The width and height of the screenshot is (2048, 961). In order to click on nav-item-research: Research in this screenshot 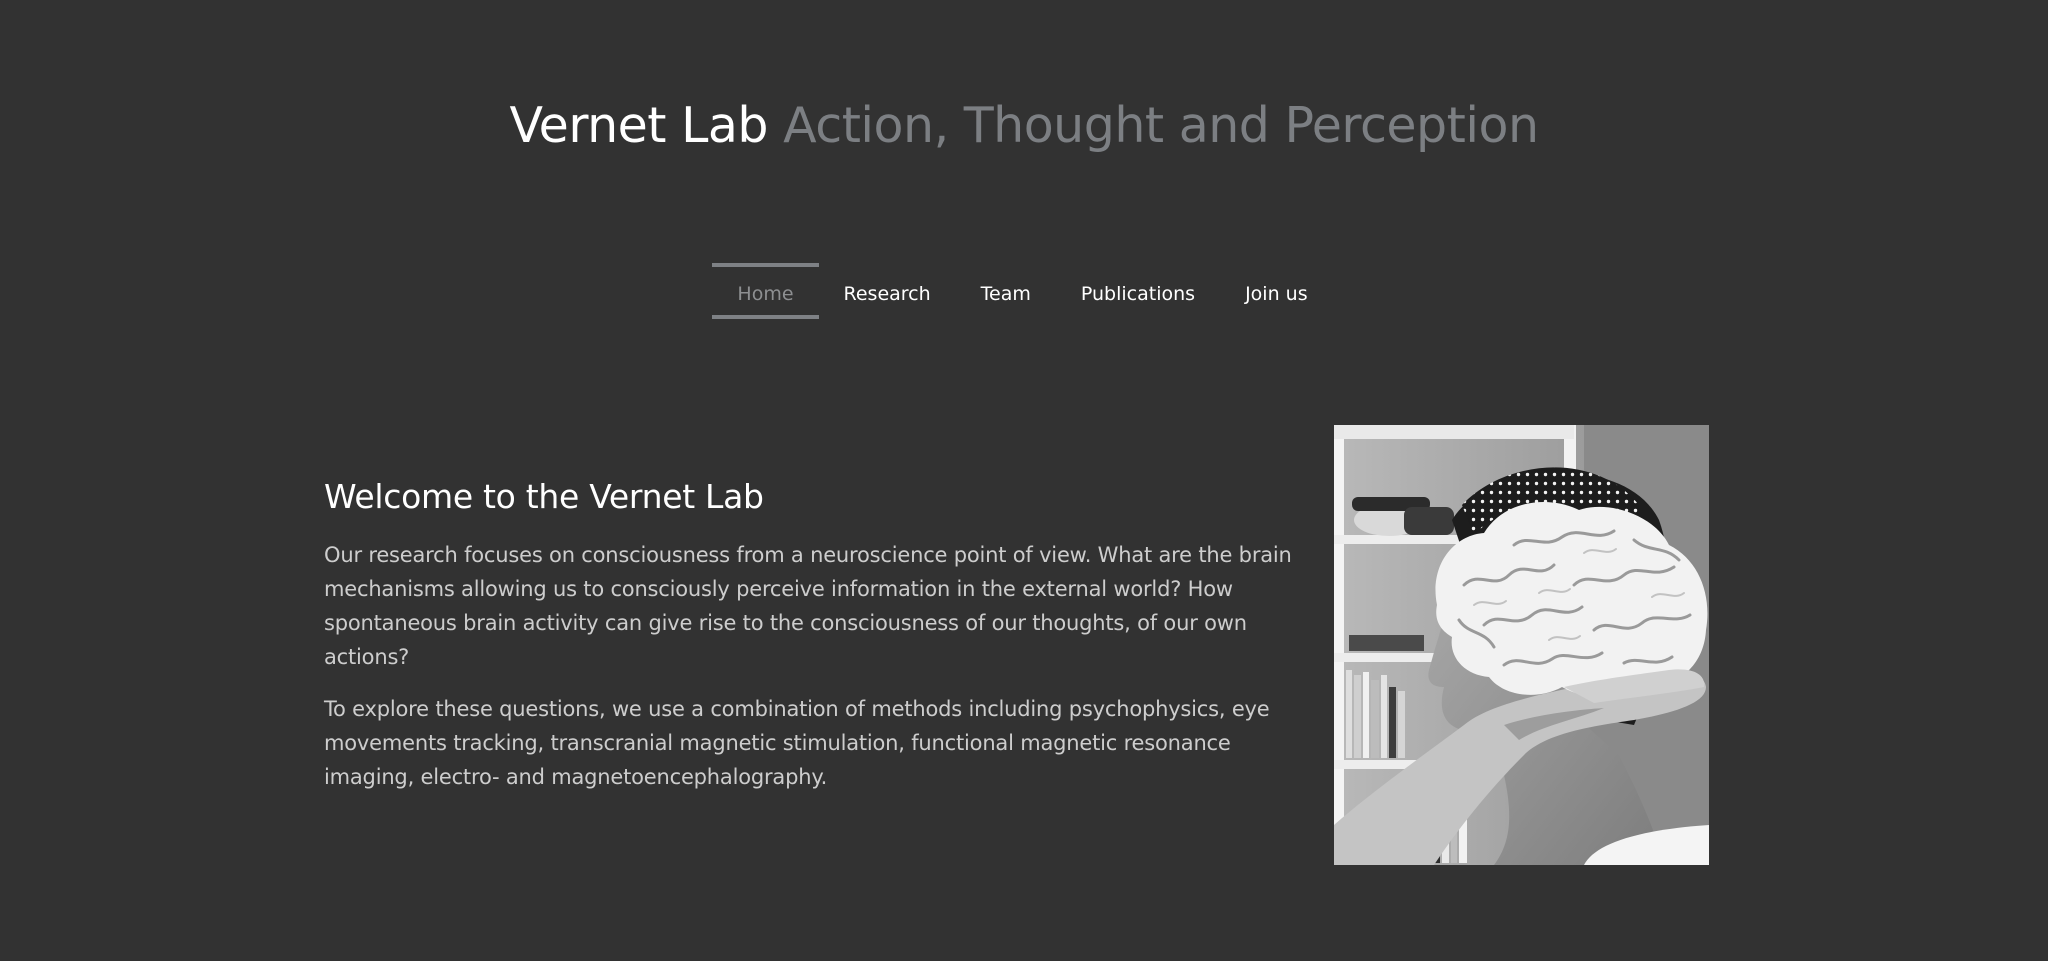, I will do `click(887, 291)`.